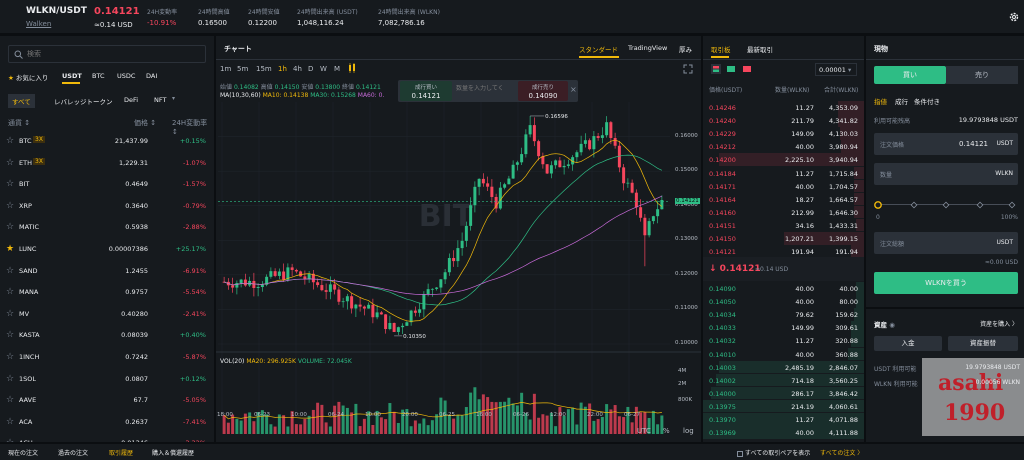  Describe the element at coordinates (946, 243) in the screenshot. I see `amount-field: 注文総額 USDT` at that location.